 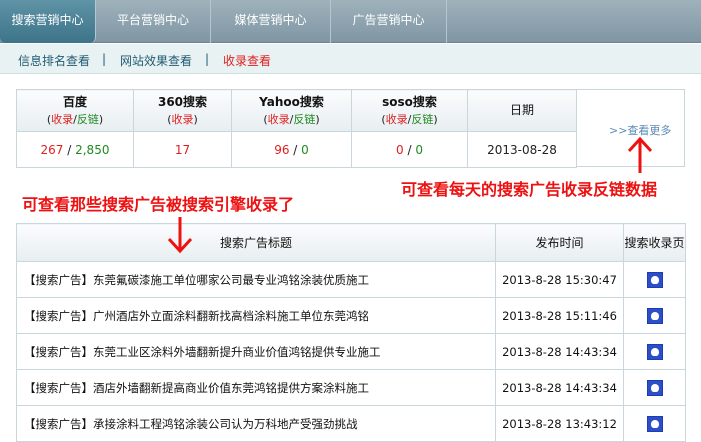 I want to click on annotation-down-arrow, so click(x=180, y=235).